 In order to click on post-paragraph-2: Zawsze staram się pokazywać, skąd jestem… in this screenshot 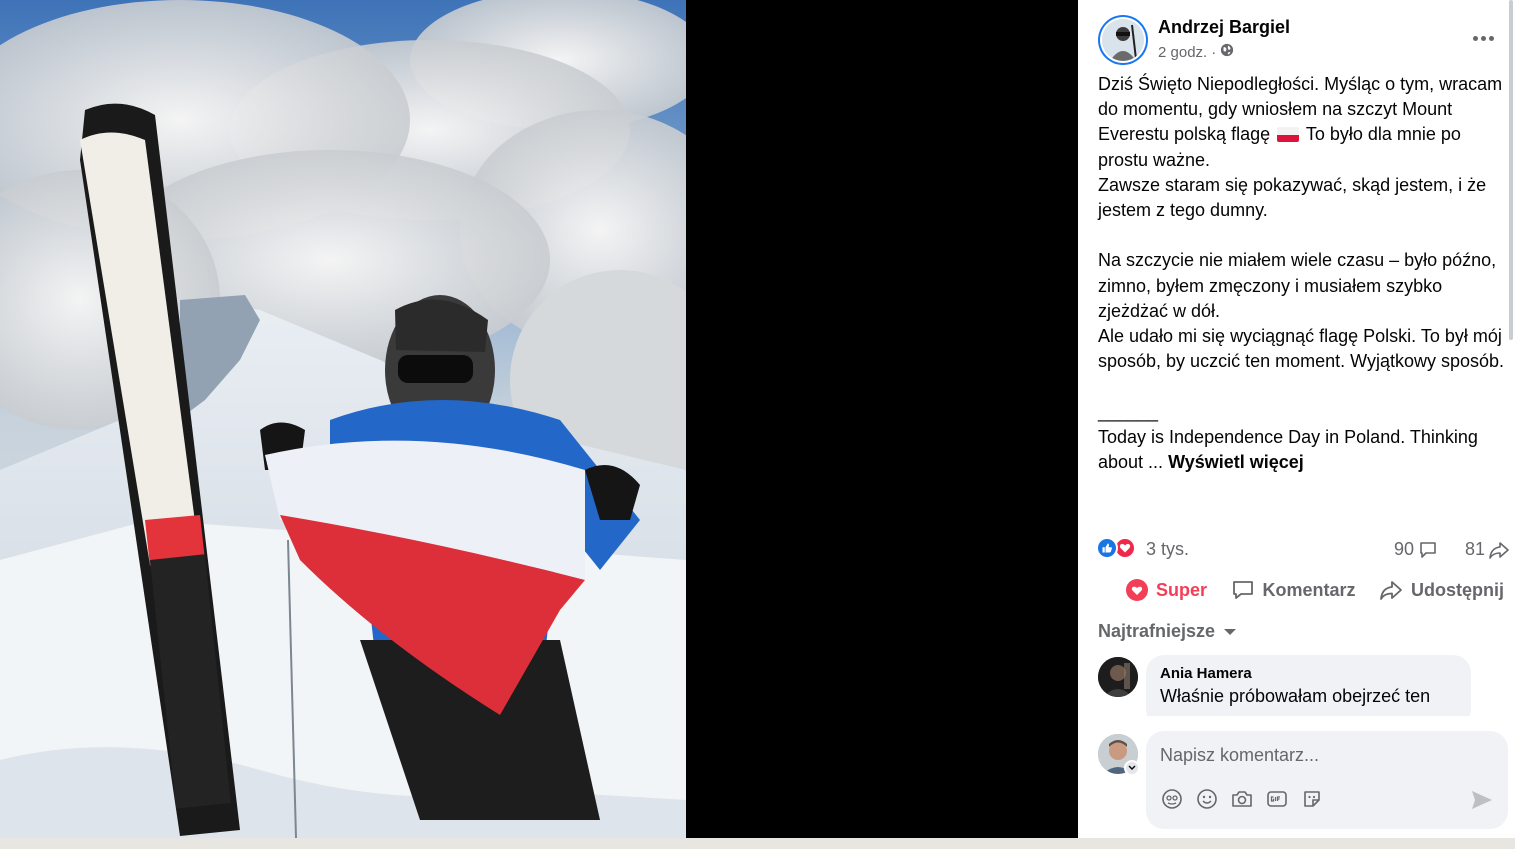, I will do `click(1295, 197)`.